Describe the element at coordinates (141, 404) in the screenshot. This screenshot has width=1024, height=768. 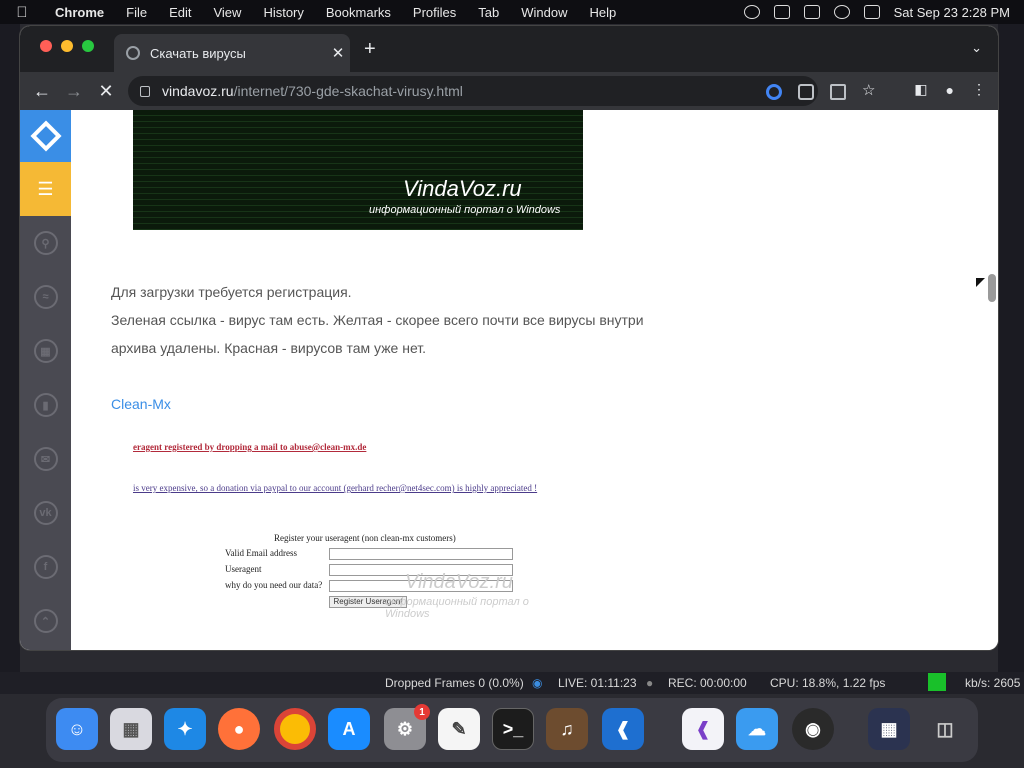
I see `clean-mx-link: Clean-Mx` at that location.